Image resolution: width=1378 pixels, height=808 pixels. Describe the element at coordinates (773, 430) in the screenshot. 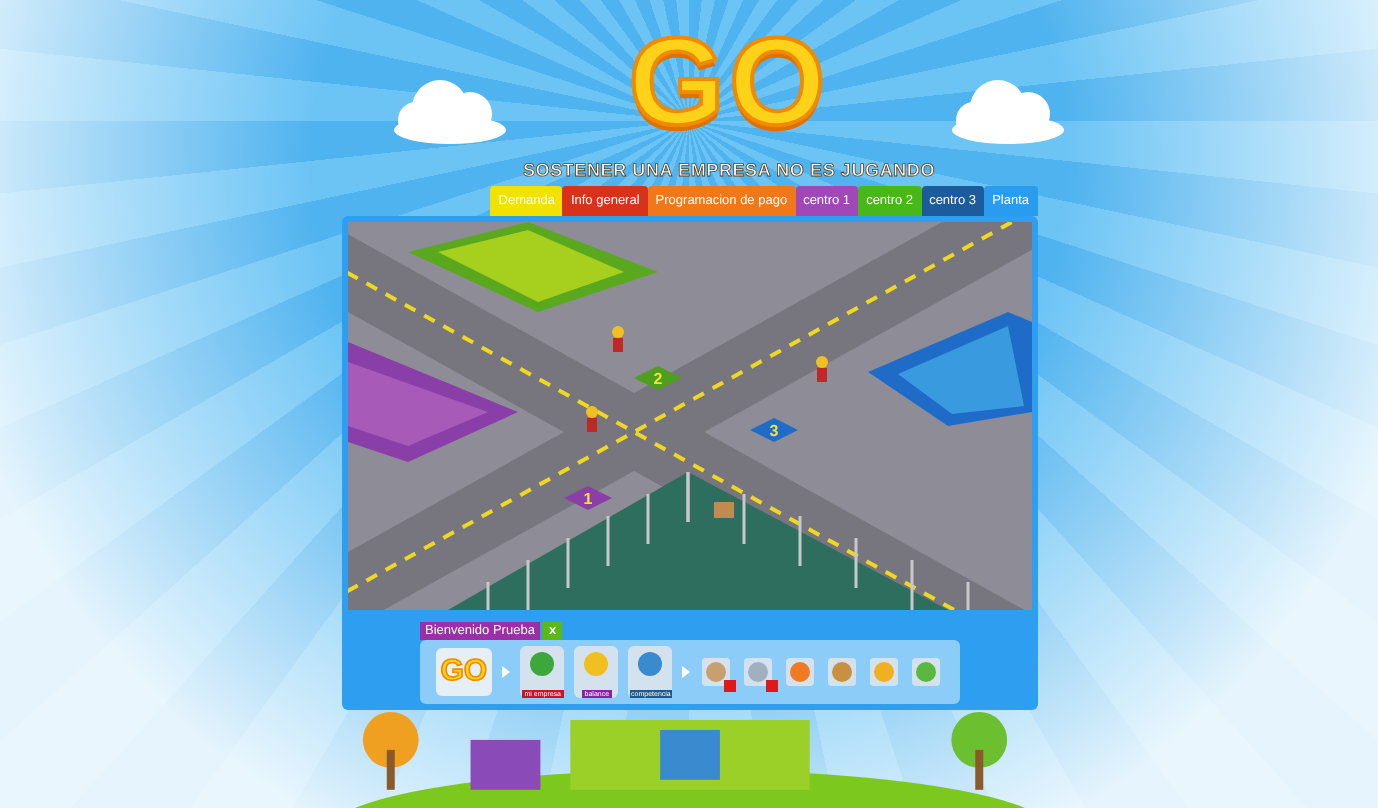

I see `plot-number: 3` at that location.